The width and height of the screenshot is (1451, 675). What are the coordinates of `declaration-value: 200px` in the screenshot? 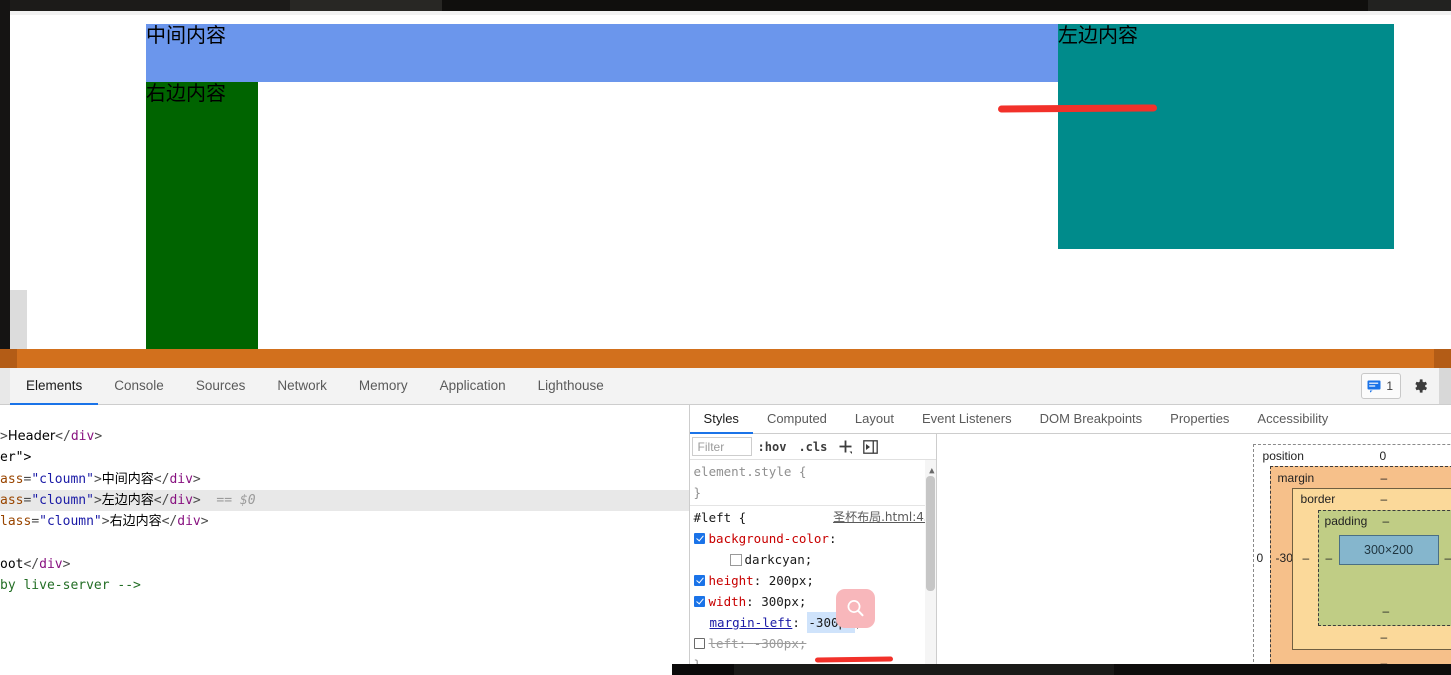 It's located at (788, 580).